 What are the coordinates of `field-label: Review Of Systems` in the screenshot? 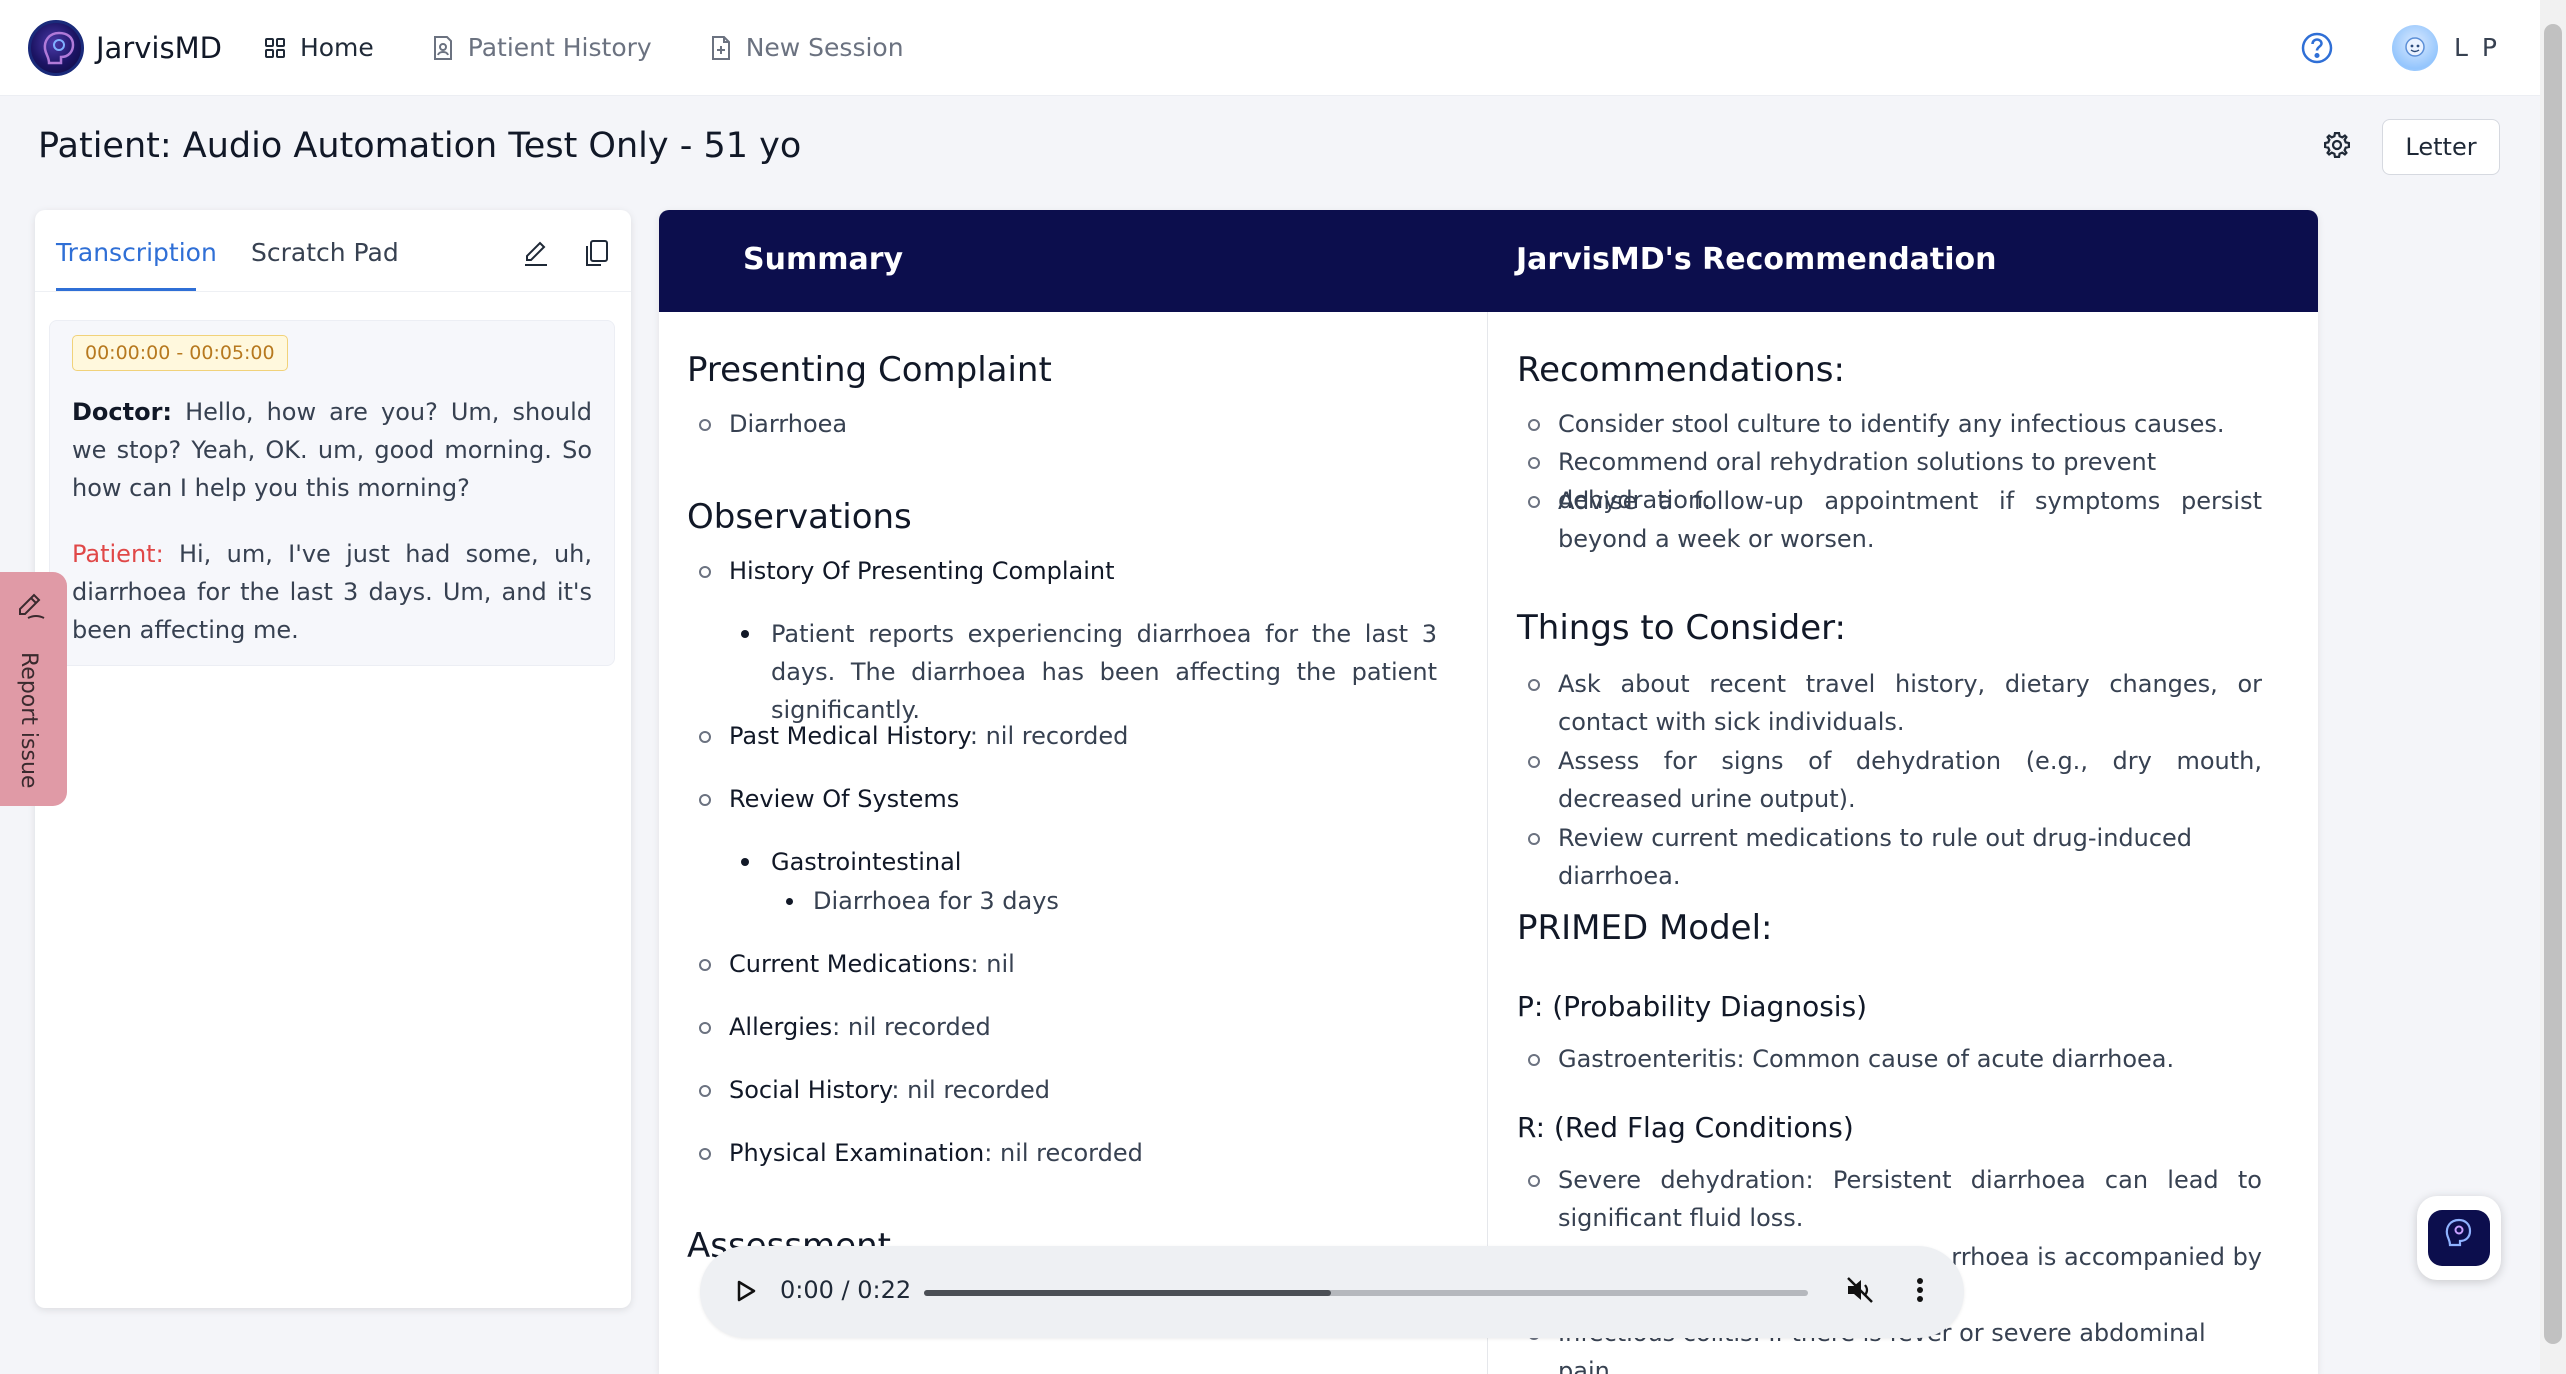 It's located at (844, 799).